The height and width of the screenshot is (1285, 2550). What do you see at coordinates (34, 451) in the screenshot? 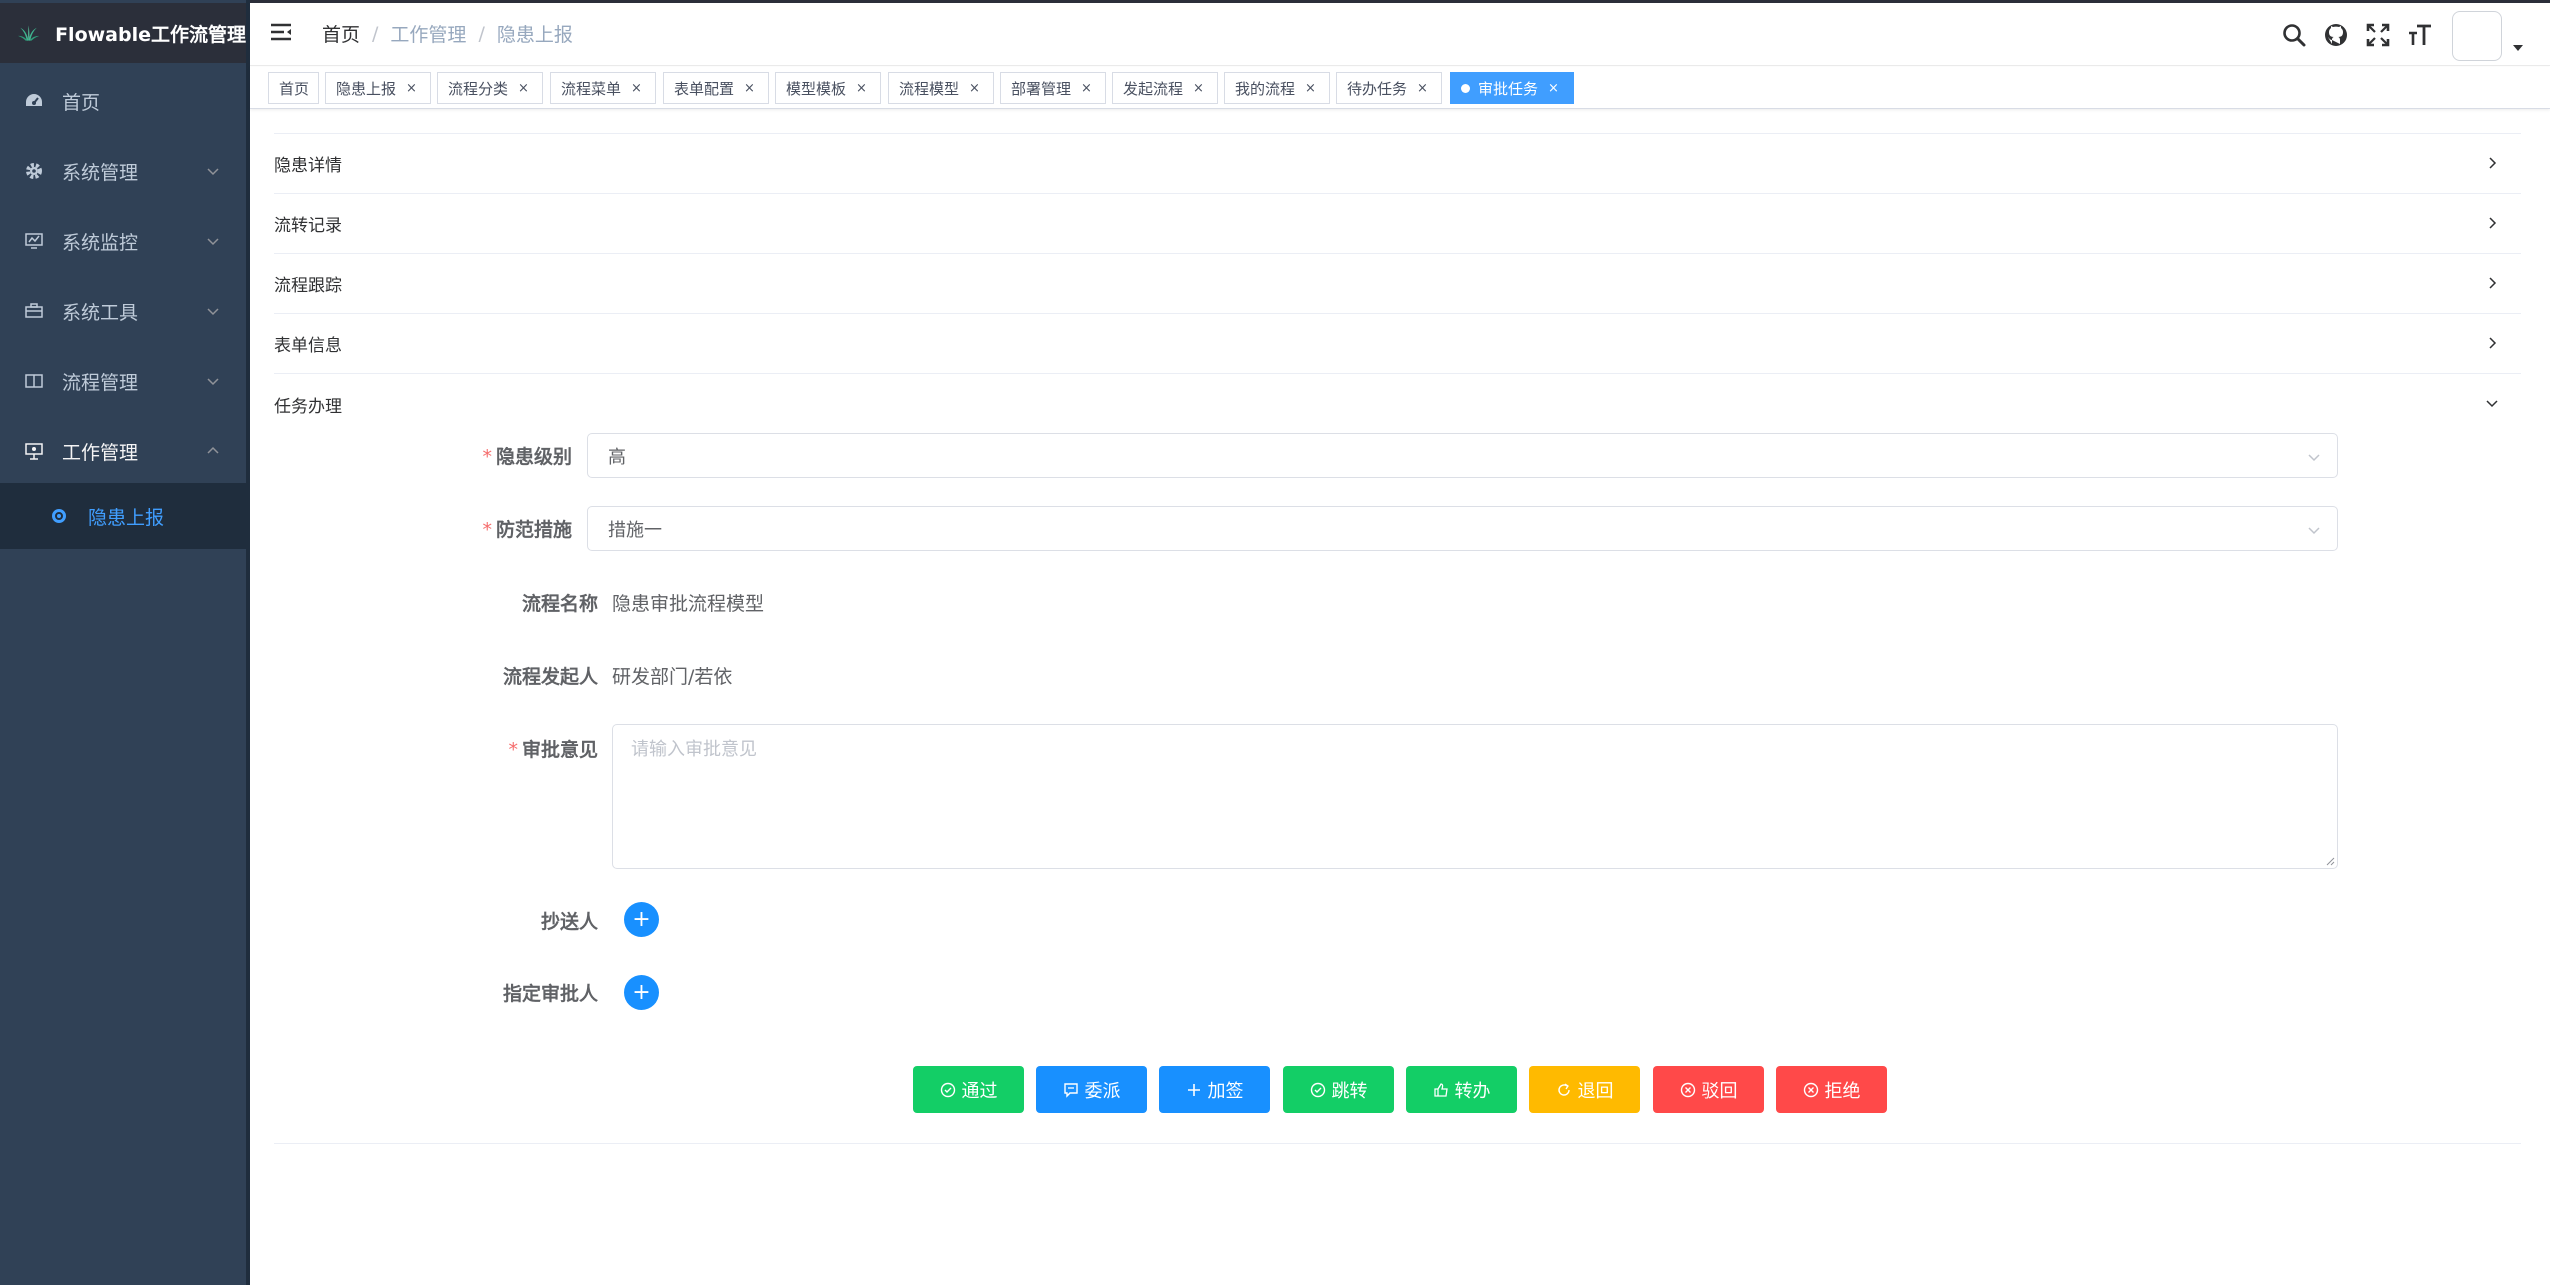
I see `presentation-icon` at bounding box center [34, 451].